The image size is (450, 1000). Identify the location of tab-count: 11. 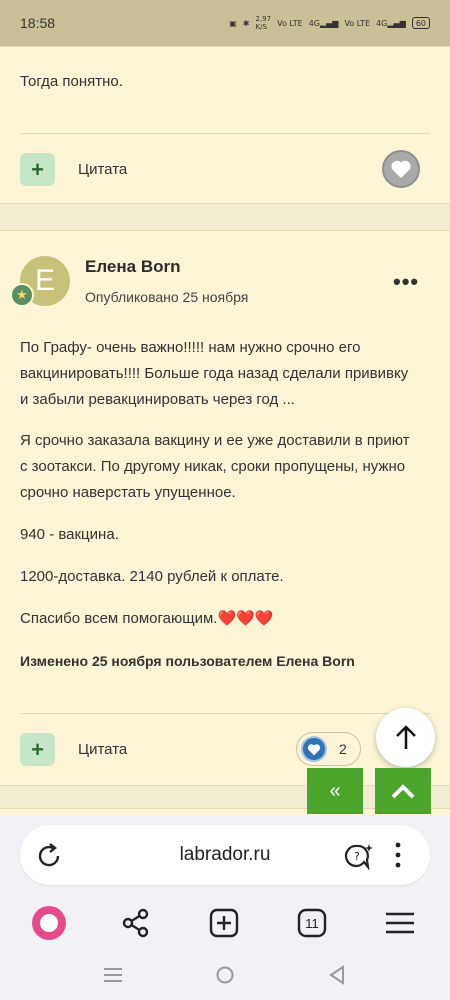
(312, 923).